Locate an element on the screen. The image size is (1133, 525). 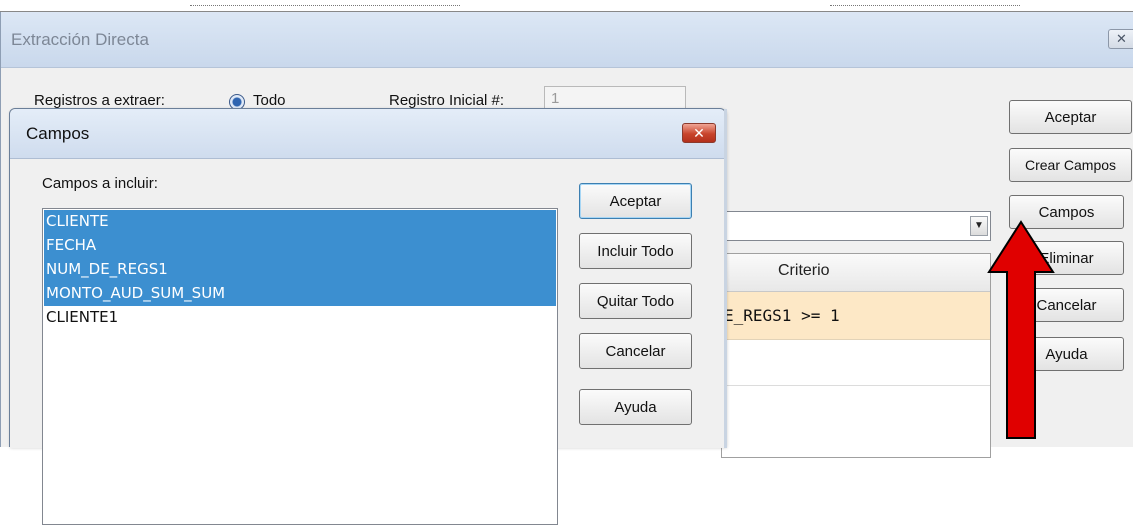
campos-a-incluir-label: Campos a incluir: is located at coordinates (100, 183).